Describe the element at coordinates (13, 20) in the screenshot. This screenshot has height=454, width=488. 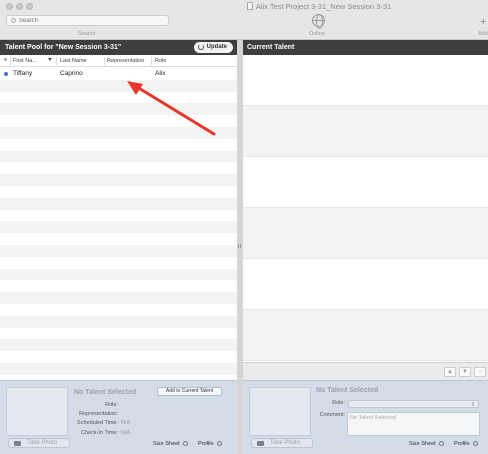
I see `search-icon` at that location.